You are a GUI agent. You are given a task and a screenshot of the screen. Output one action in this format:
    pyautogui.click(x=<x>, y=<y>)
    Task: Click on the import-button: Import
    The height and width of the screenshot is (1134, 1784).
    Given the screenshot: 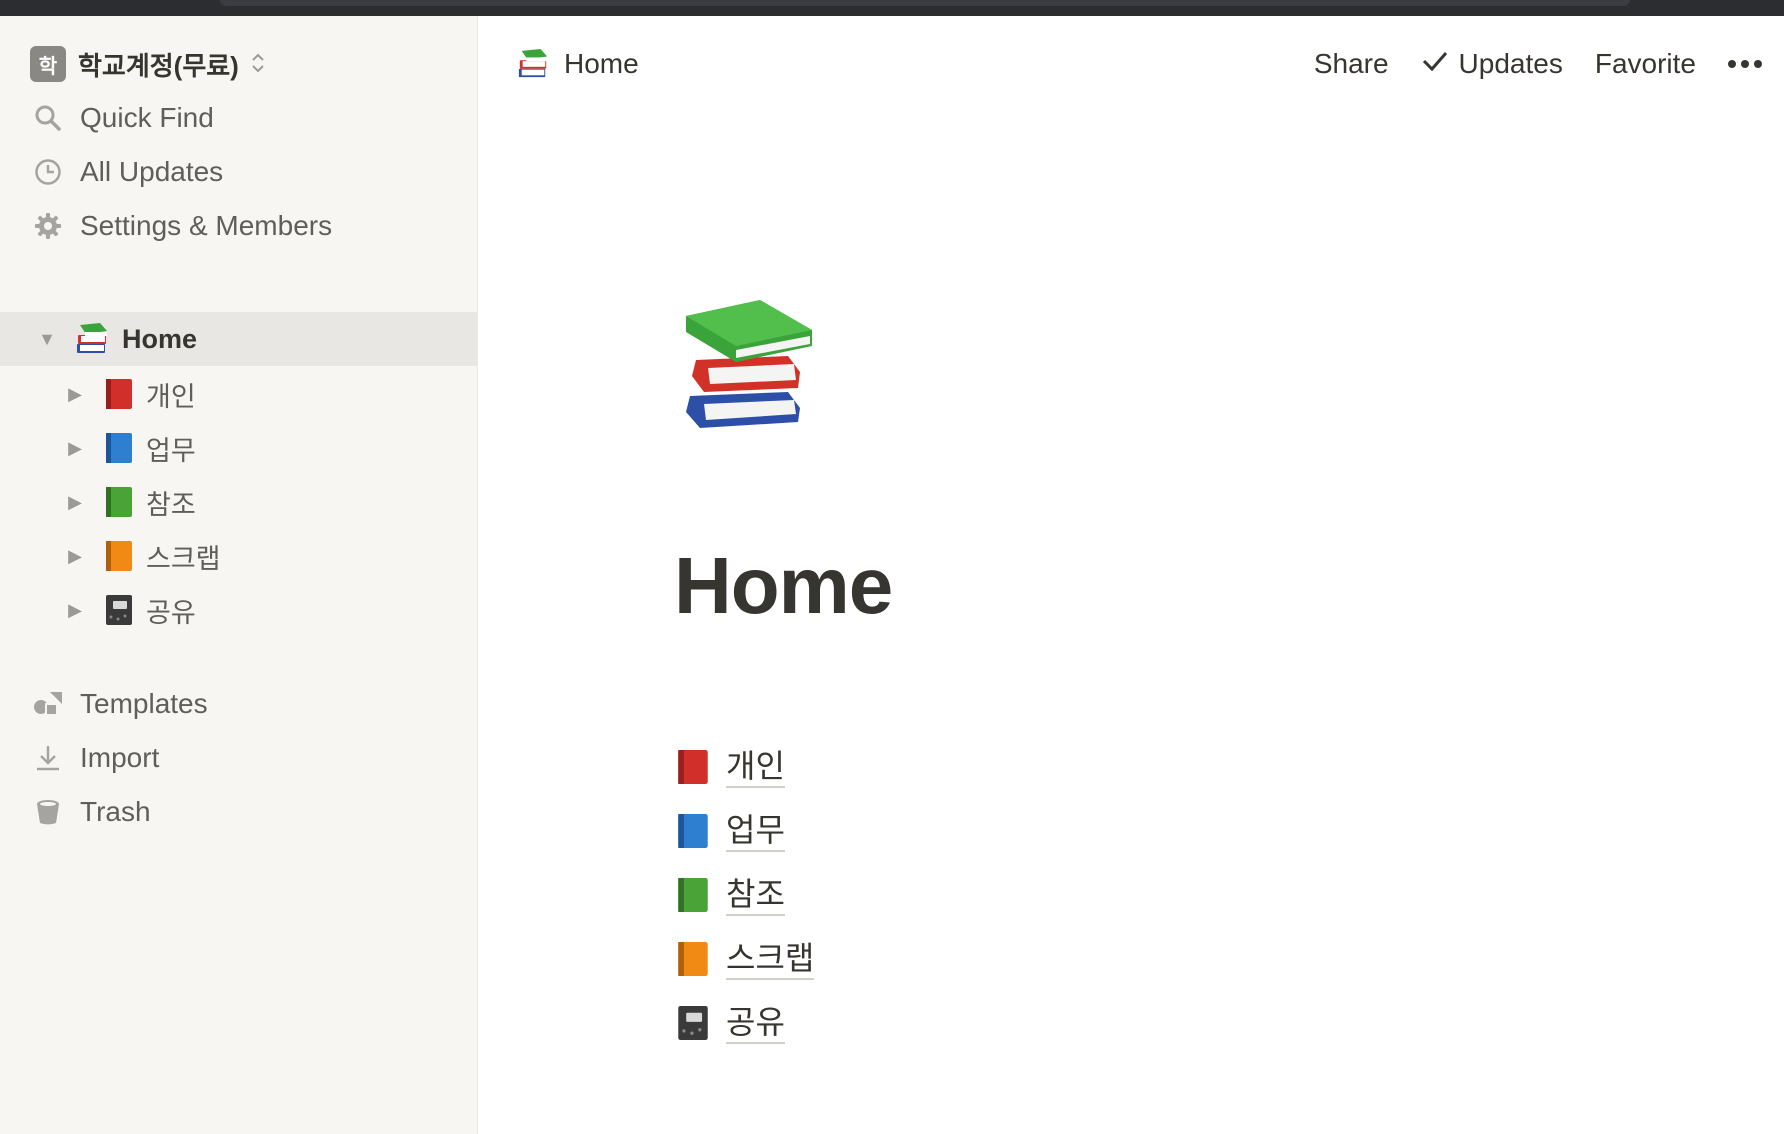 What is the action you would take?
    pyautogui.click(x=94, y=758)
    